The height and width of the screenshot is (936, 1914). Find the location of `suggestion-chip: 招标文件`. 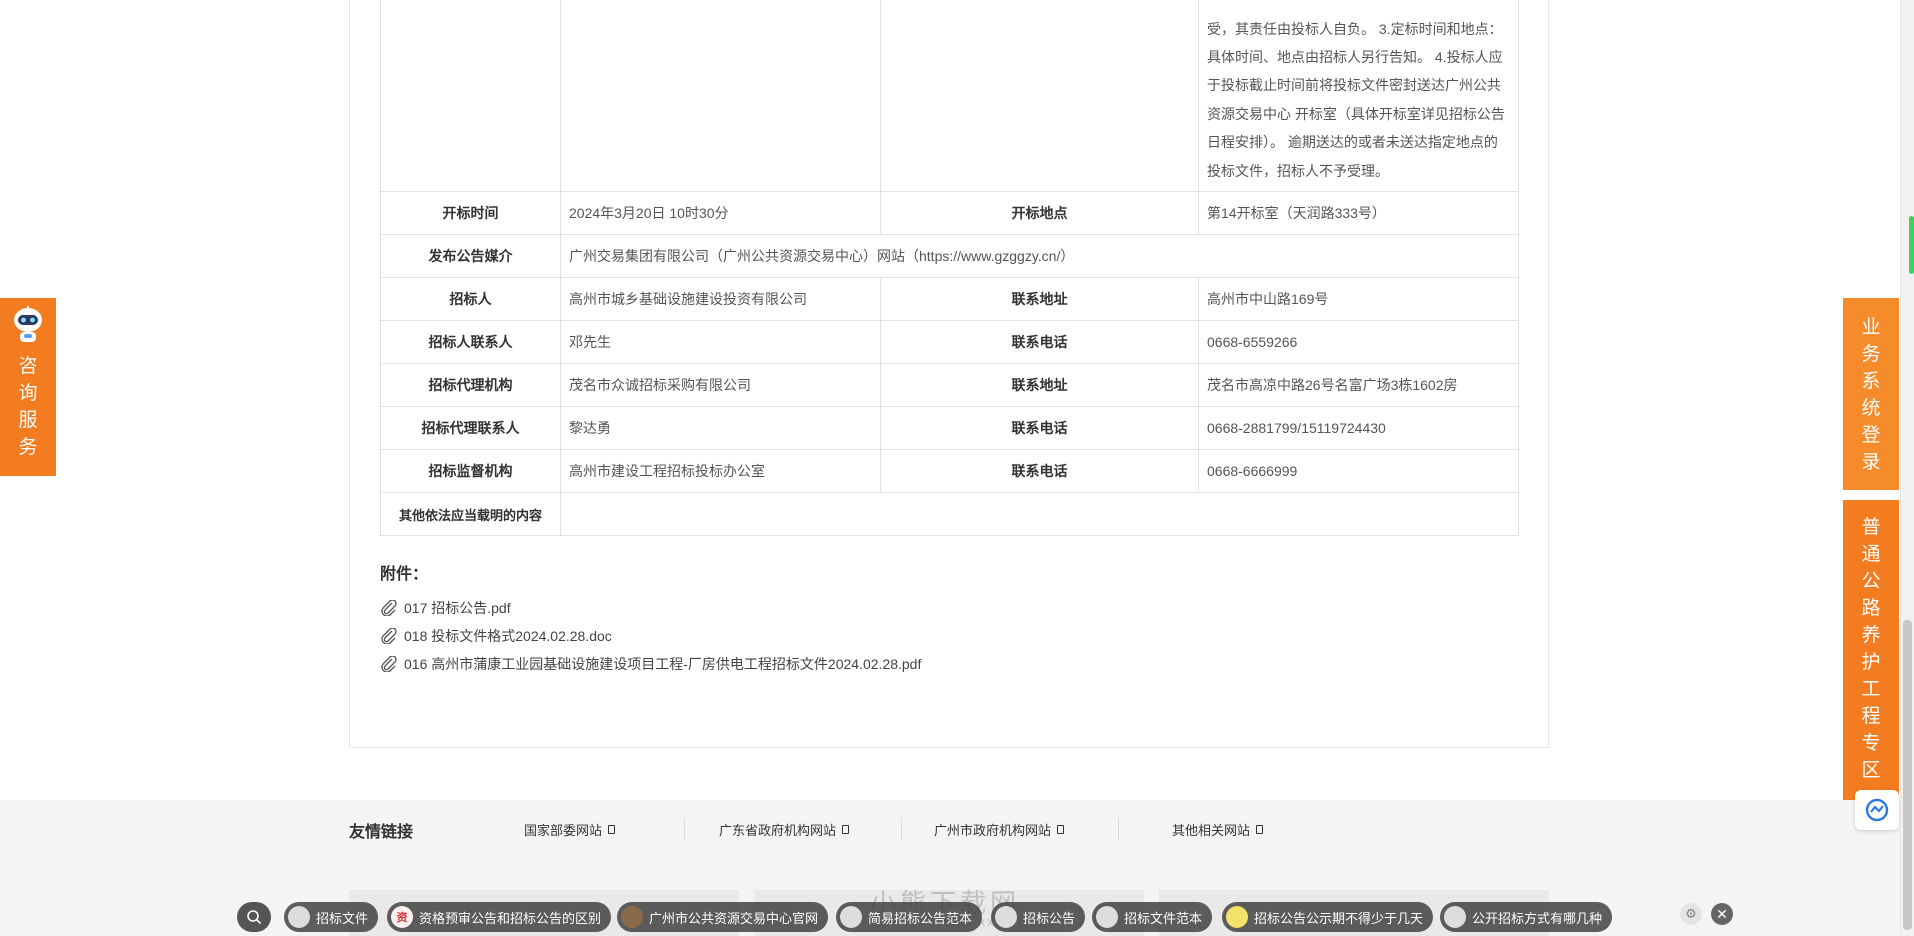

suggestion-chip: 招标文件 is located at coordinates (331, 917).